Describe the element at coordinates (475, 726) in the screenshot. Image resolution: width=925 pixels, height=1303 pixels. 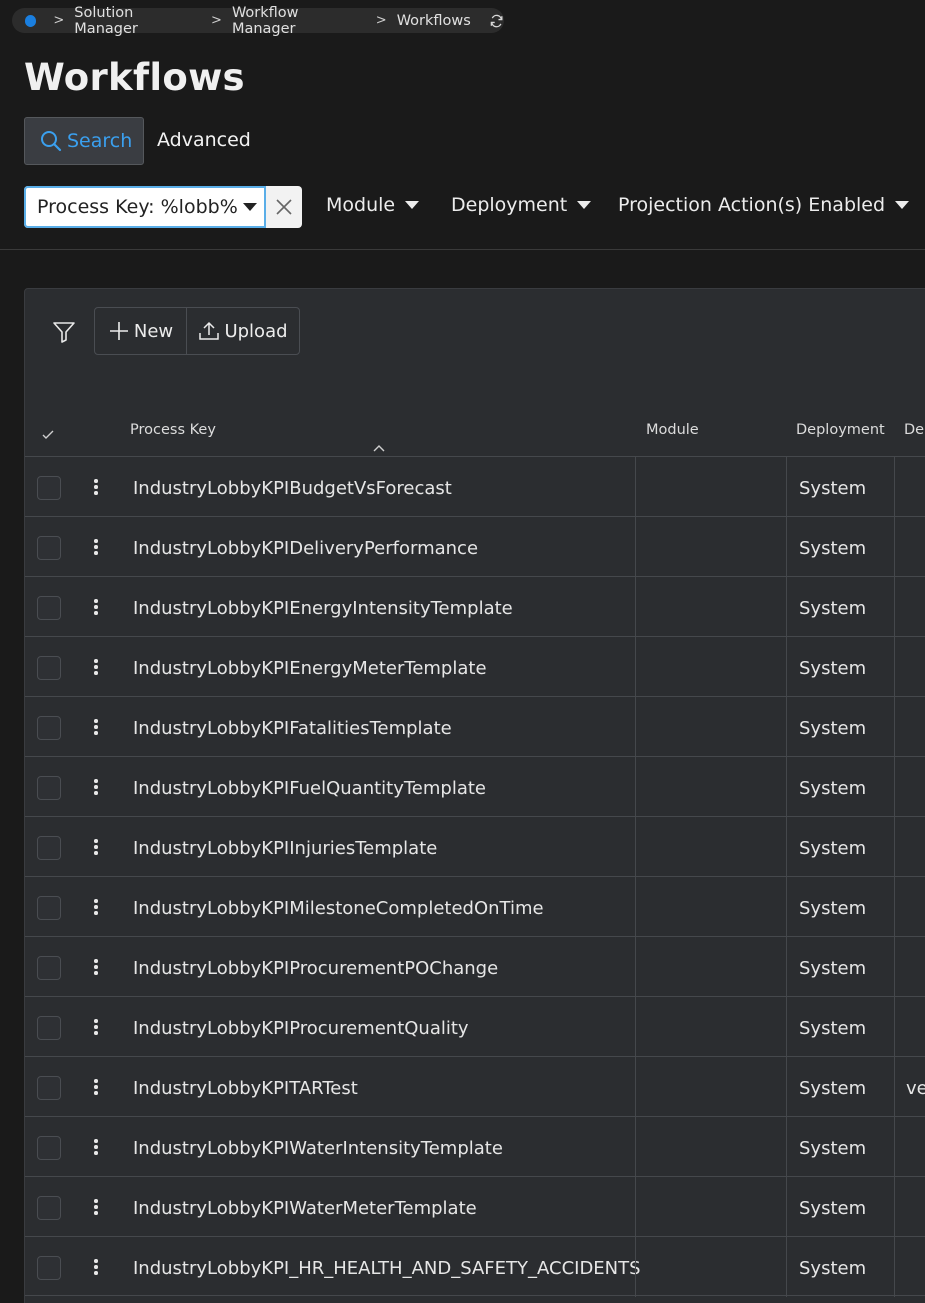
I see `table-row: IndustryLobbyKPIFatalitiesTemplate System` at that location.